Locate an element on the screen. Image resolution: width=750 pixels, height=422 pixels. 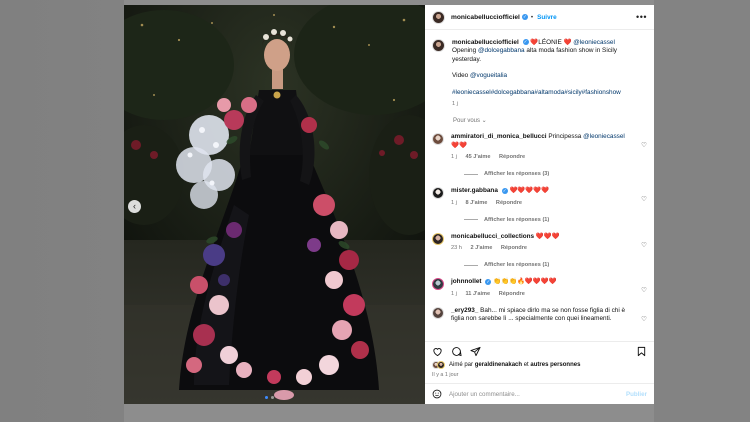
comment-username: monicabellucci_collections is located at coordinates (492, 236).